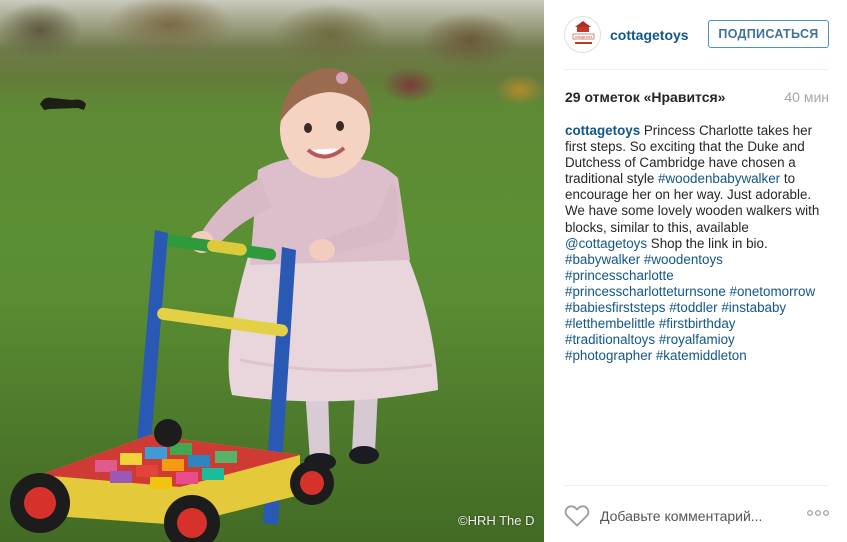  What do you see at coordinates (688, 195) in the screenshot?
I see `caption-line: encourage her on her way. Just adorable.` at bounding box center [688, 195].